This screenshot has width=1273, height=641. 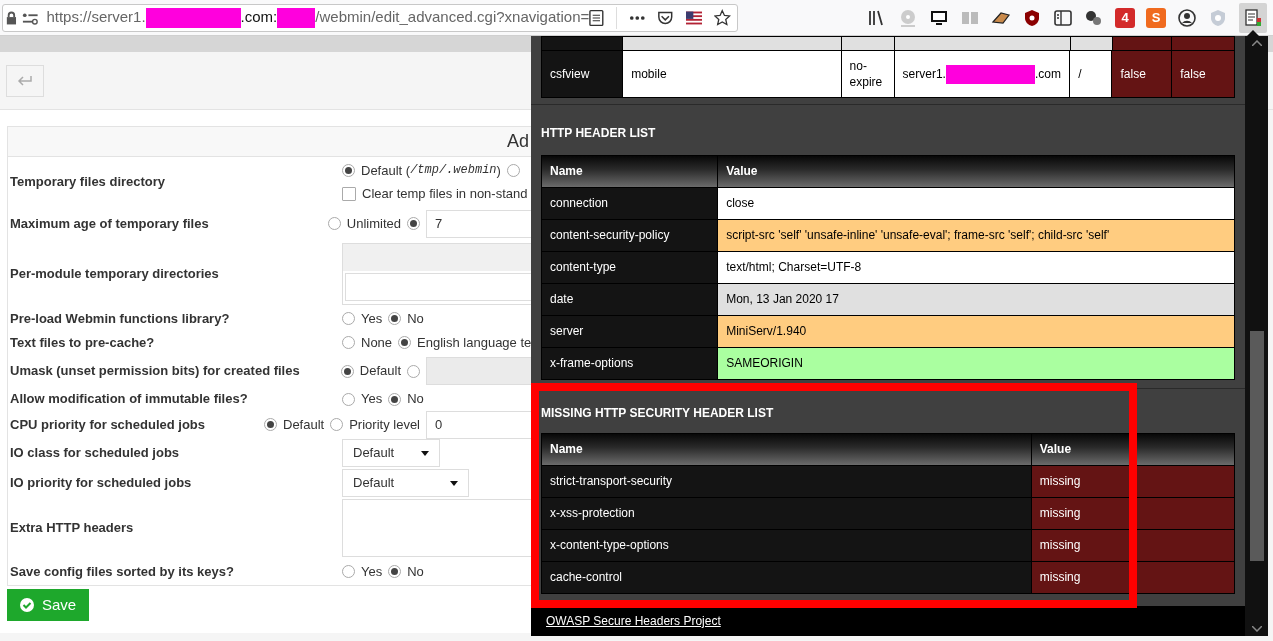 What do you see at coordinates (370, 17) in the screenshot?
I see `url-bar: https://server1. .com: /webmin/edit_advanced.cgi?xnavigation=` at bounding box center [370, 17].